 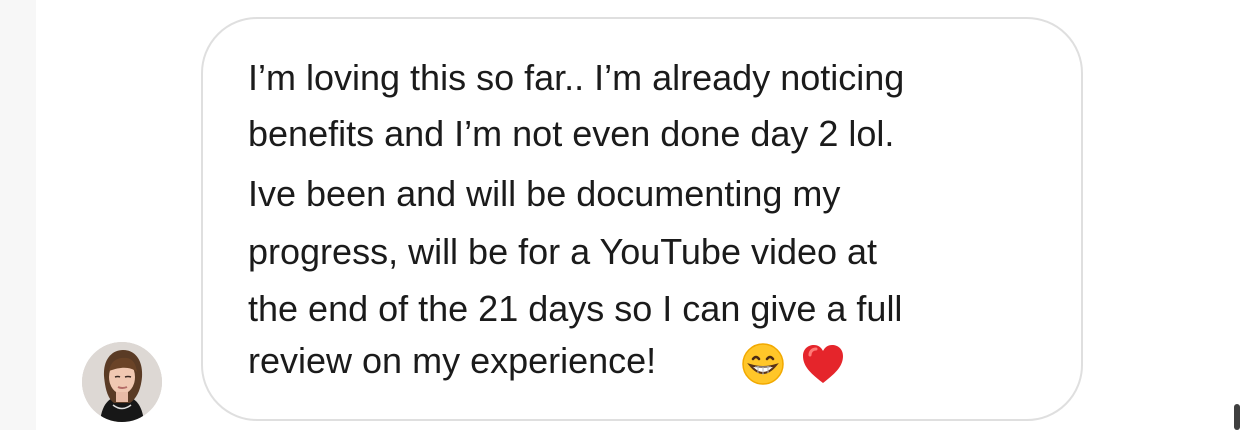 I want to click on red-heart-icon, so click(x=823, y=364).